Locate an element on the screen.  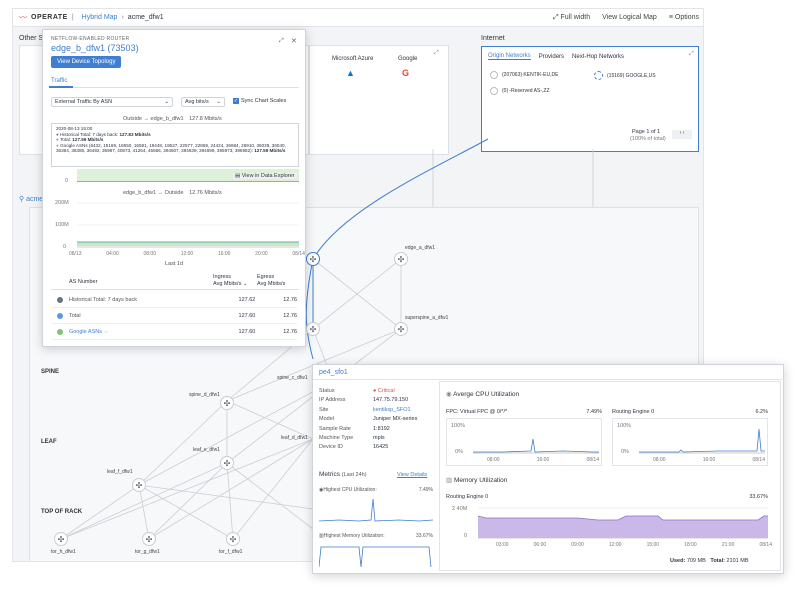
router-node-edge-a: ✣ is located at coordinates (401, 259).